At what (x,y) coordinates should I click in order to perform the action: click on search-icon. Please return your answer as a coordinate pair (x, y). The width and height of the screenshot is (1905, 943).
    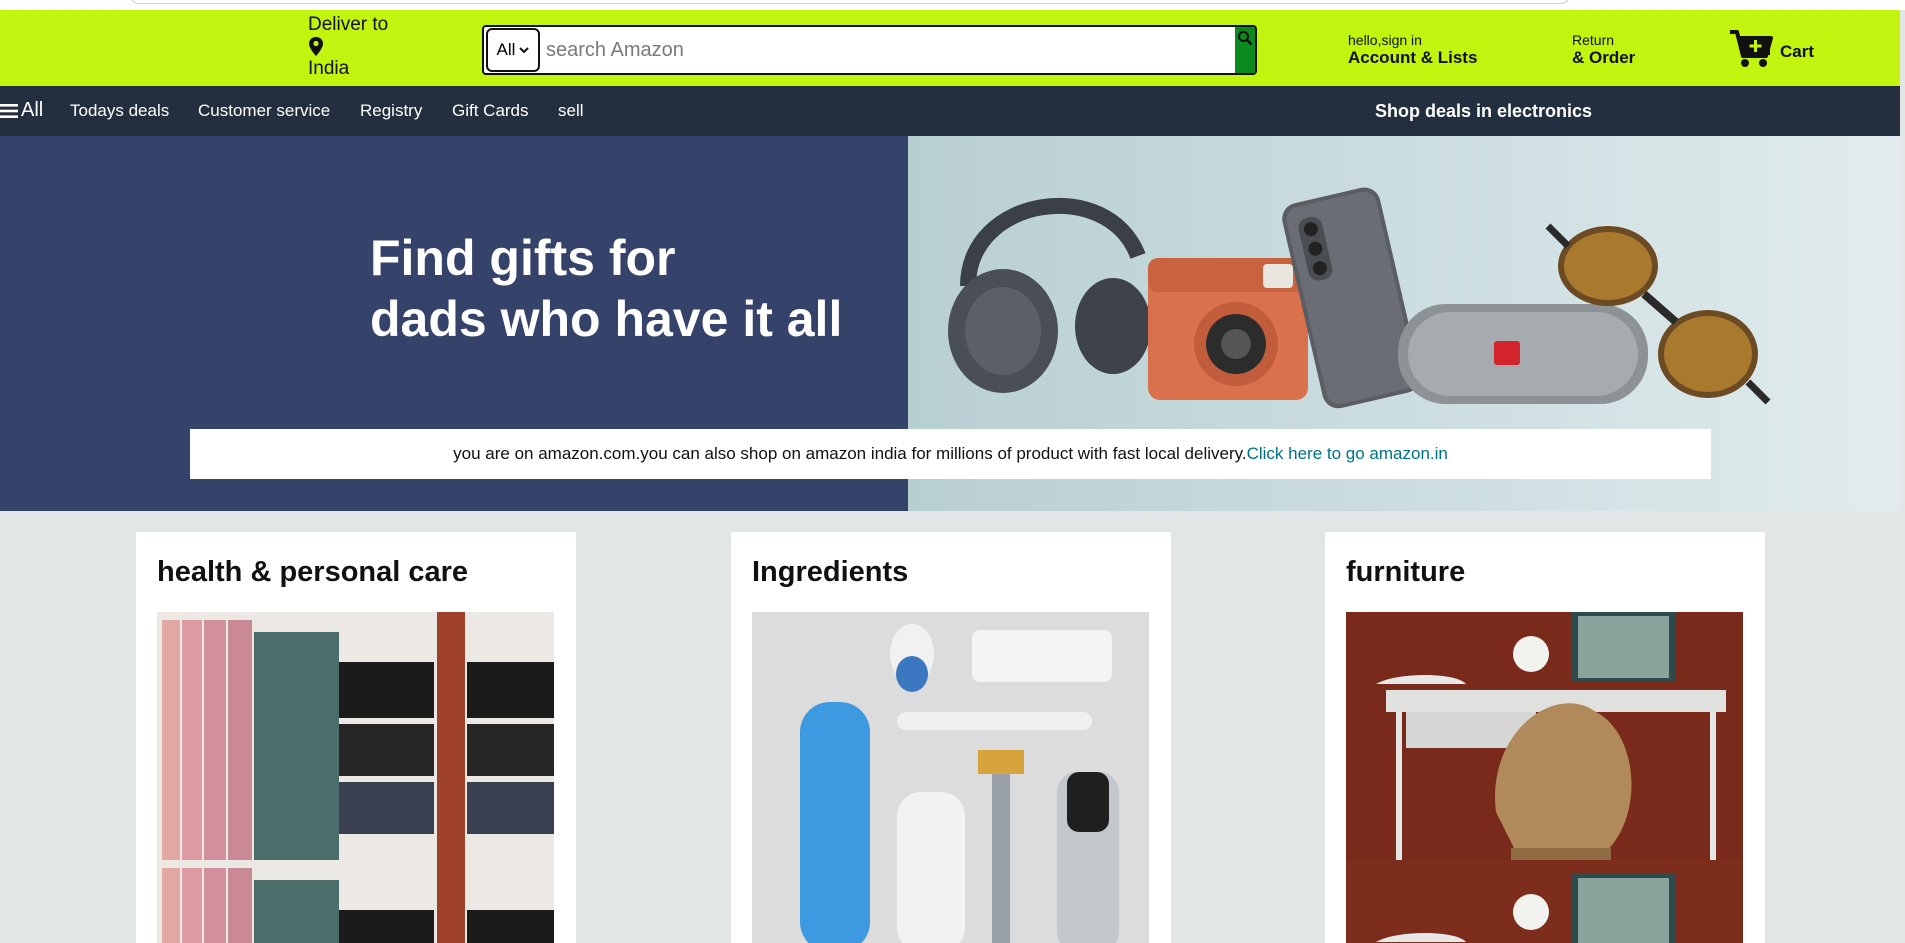
    Looking at the image, I should click on (1245, 38).